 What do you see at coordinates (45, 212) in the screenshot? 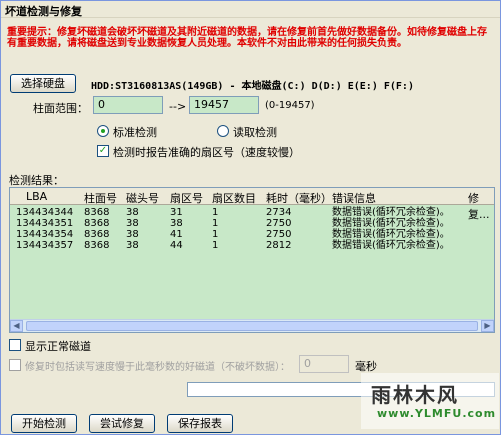
I see `cell-lba: 134434344` at bounding box center [45, 212].